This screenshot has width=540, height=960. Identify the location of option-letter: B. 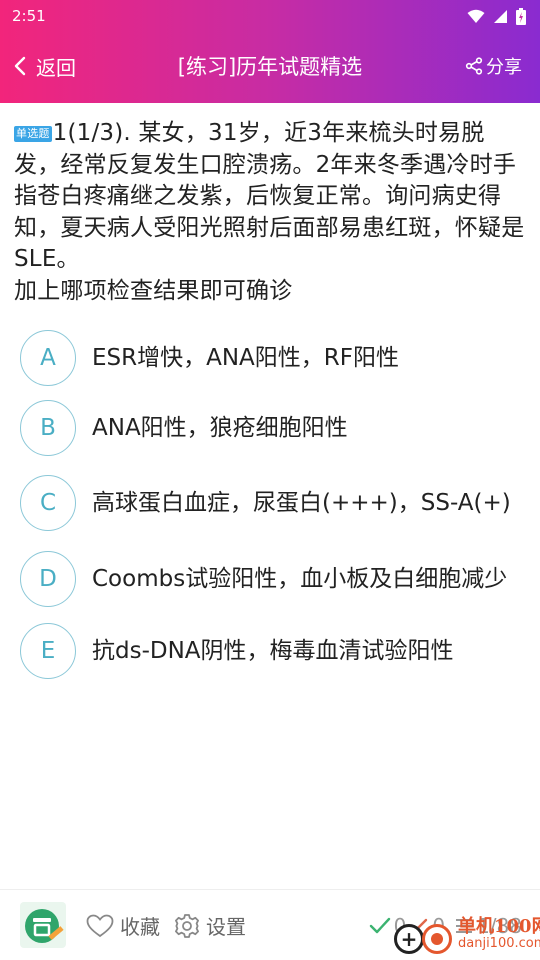
(48, 428).